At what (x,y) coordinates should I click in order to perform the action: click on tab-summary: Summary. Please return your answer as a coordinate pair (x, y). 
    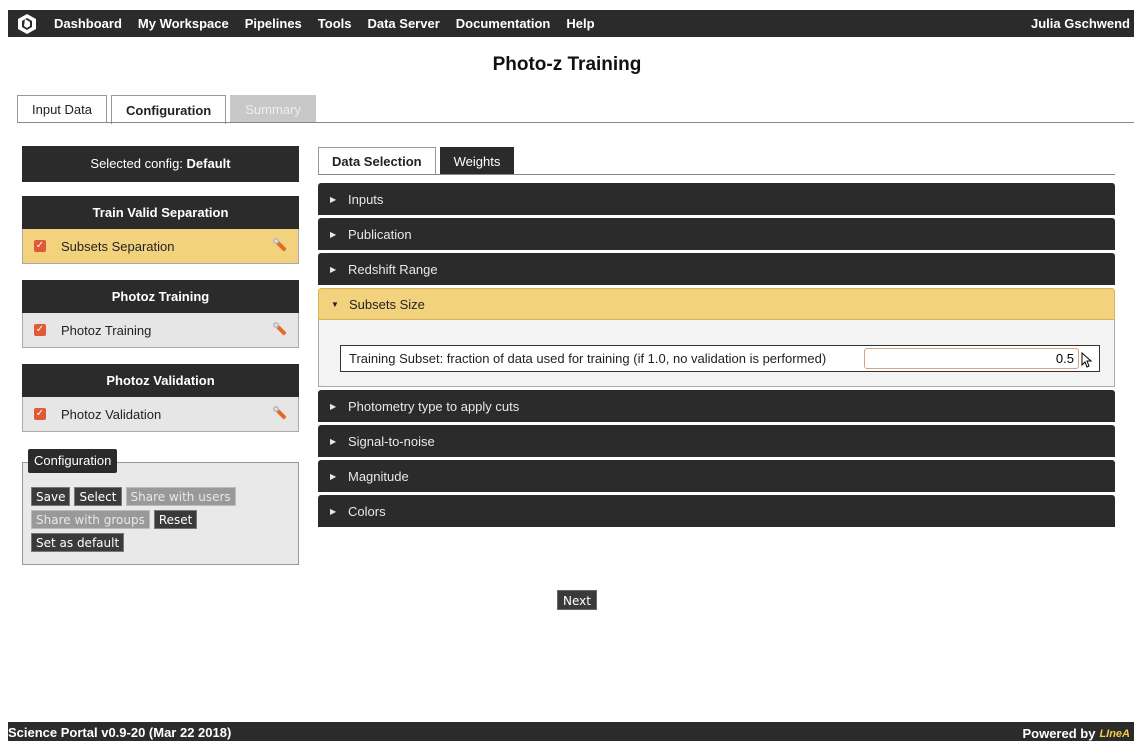
    Looking at the image, I should click on (273, 109).